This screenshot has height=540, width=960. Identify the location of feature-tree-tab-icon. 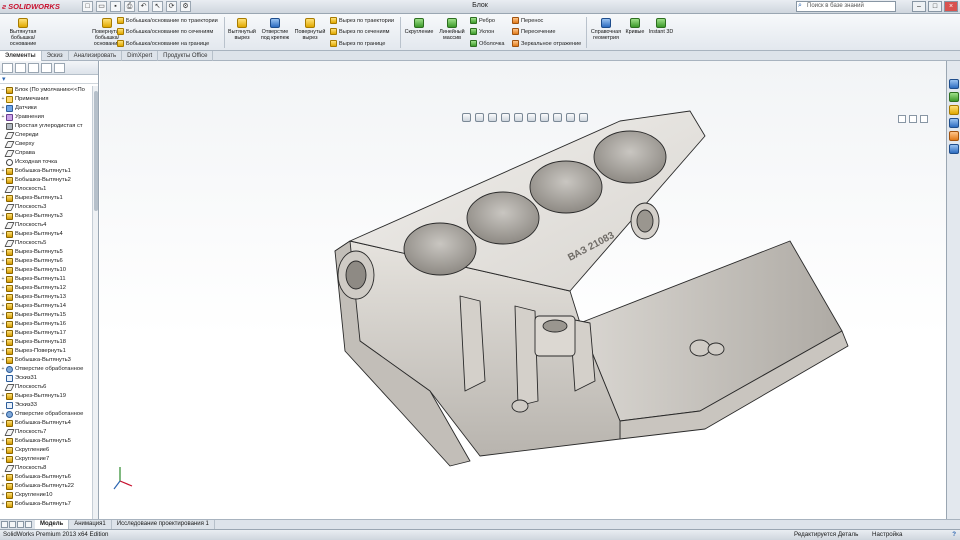
(7, 68).